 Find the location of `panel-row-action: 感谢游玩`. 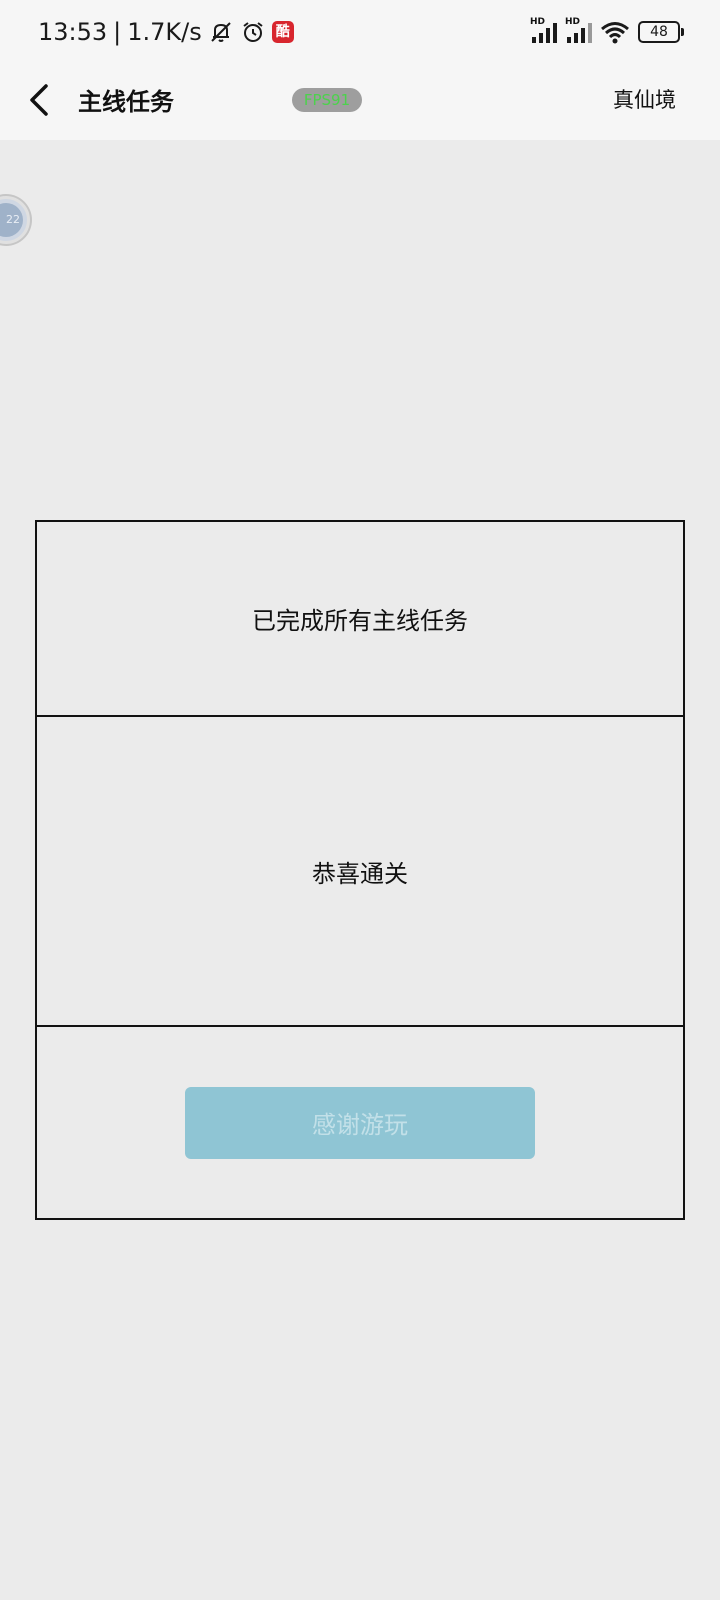

panel-row-action: 感谢游玩 is located at coordinates (360, 1122).